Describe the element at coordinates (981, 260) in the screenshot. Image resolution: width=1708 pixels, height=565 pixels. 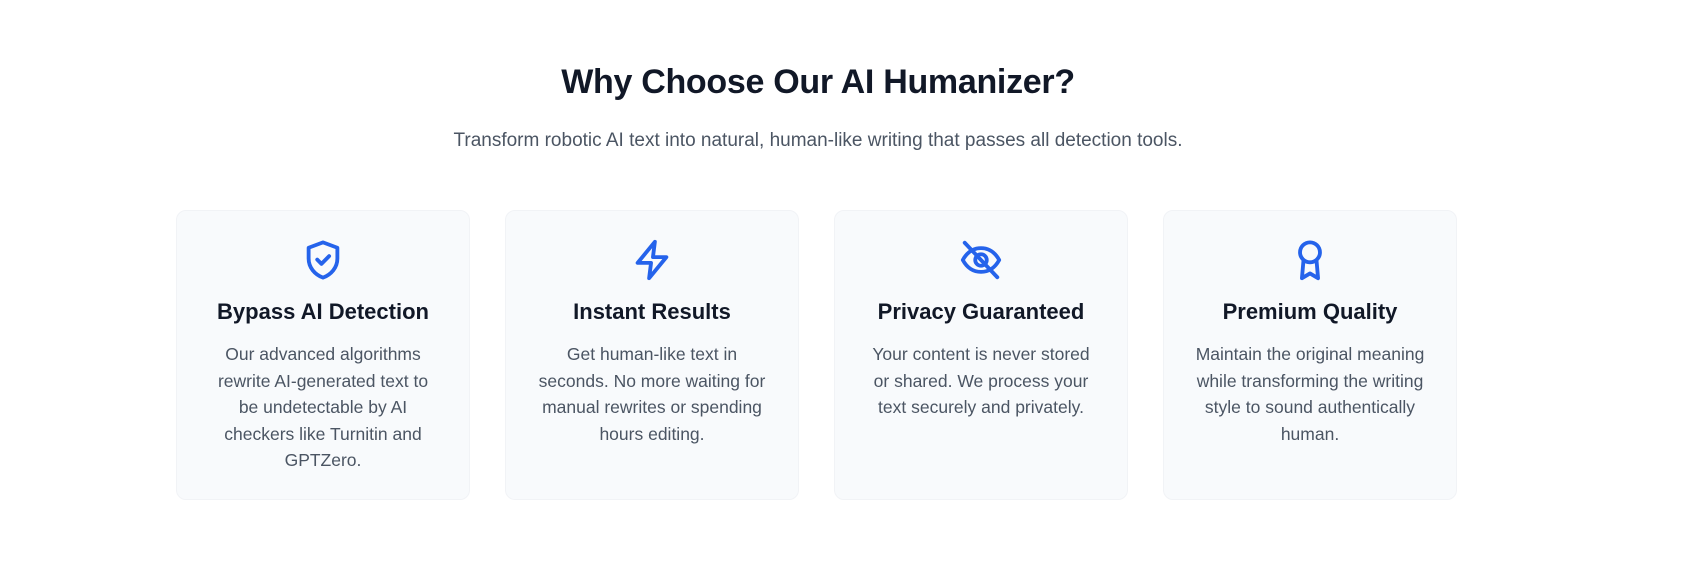
I see `eye-off-icon` at that location.